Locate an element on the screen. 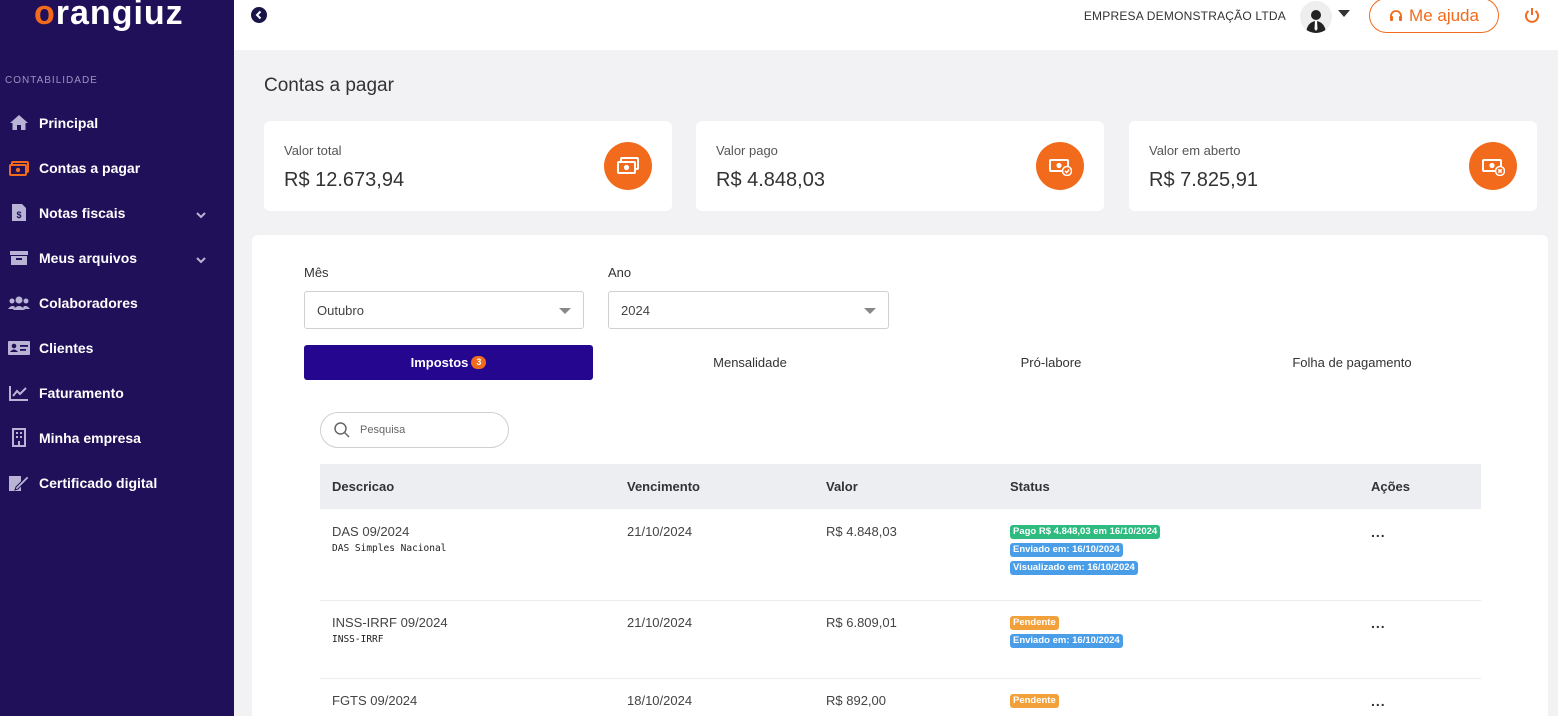 Image resolution: width=1558 pixels, height=716 pixels. description-title: FGTS 09/2024 is located at coordinates (375, 700).